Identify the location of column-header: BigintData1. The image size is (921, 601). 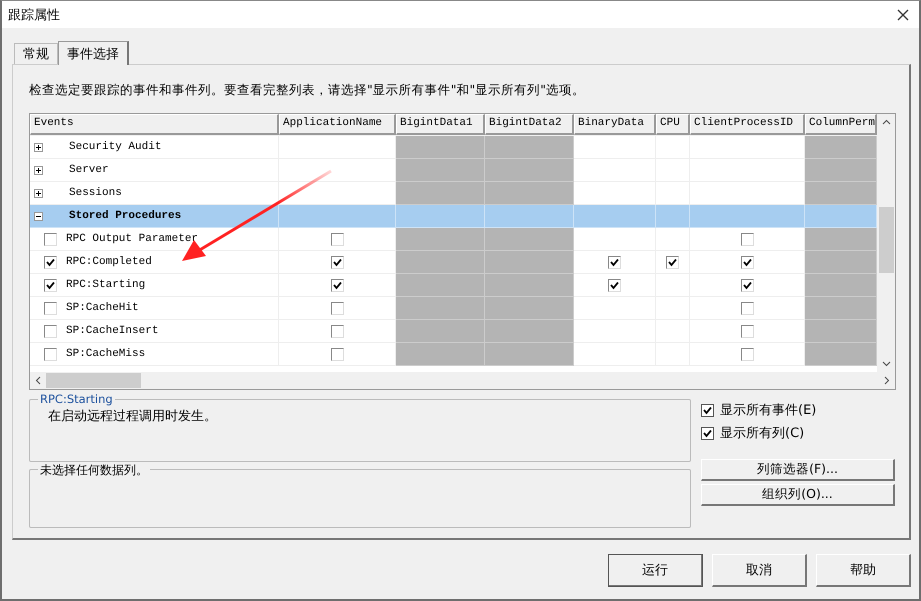
(440, 124).